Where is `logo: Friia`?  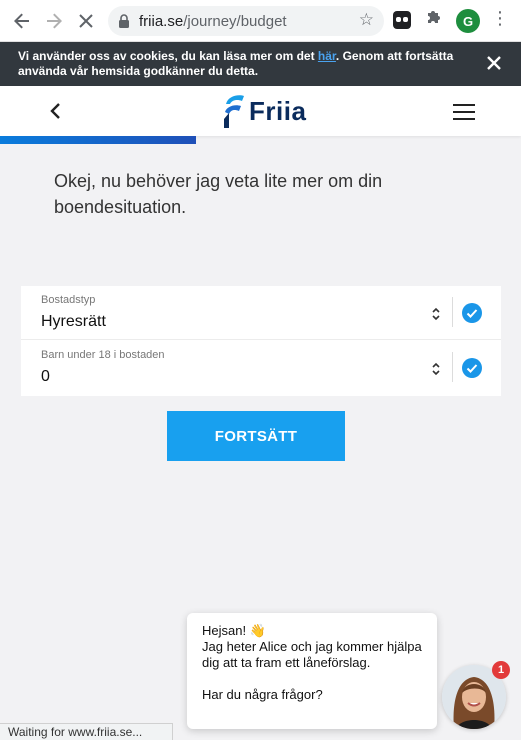
logo: Friia is located at coordinates (264, 111).